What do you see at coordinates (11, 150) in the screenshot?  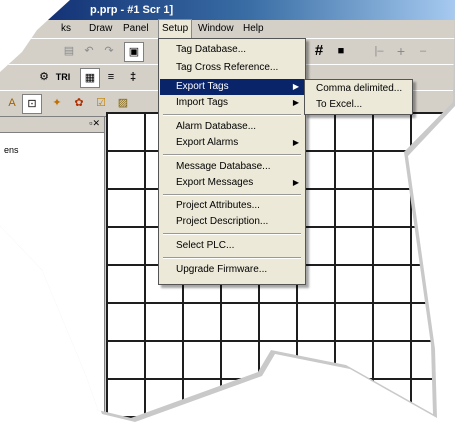 I see `tree-node-label: ens` at bounding box center [11, 150].